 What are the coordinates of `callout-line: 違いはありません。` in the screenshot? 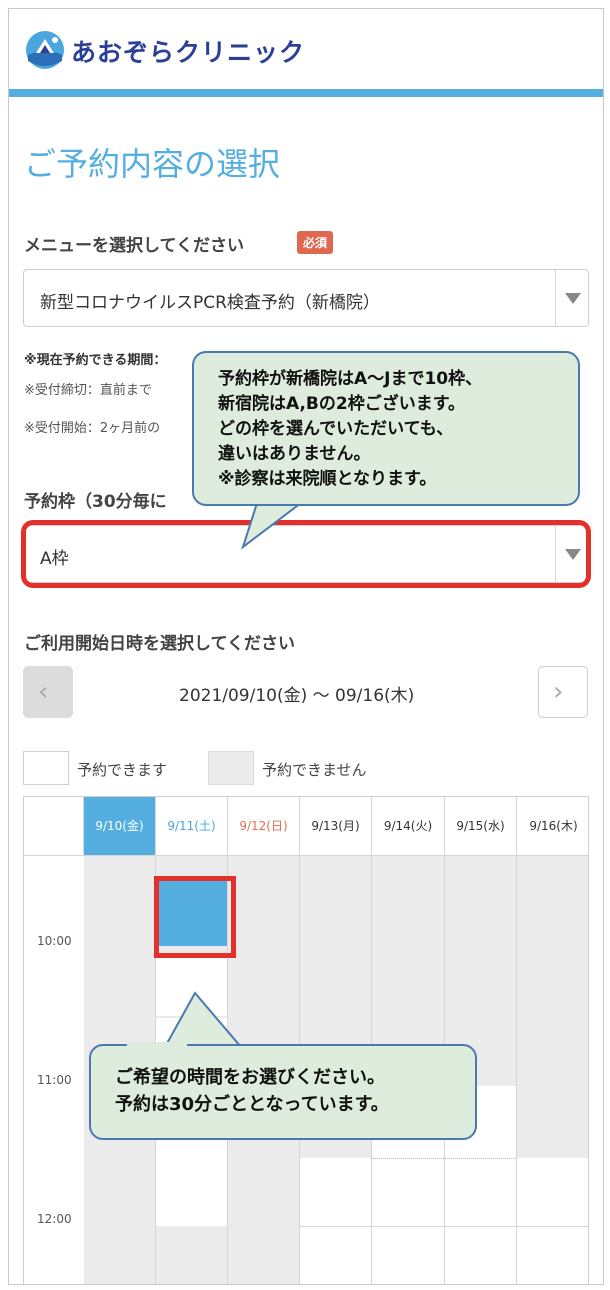 It's located at (294, 454).